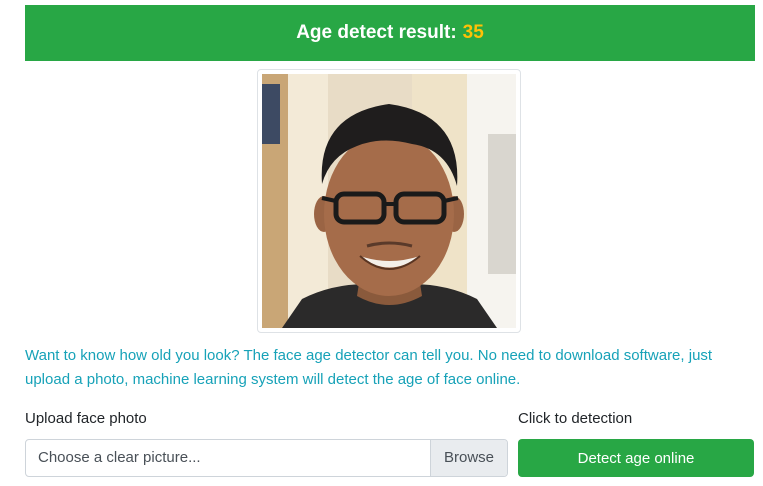 The height and width of the screenshot is (486, 763). I want to click on age-value: 35, so click(473, 32).